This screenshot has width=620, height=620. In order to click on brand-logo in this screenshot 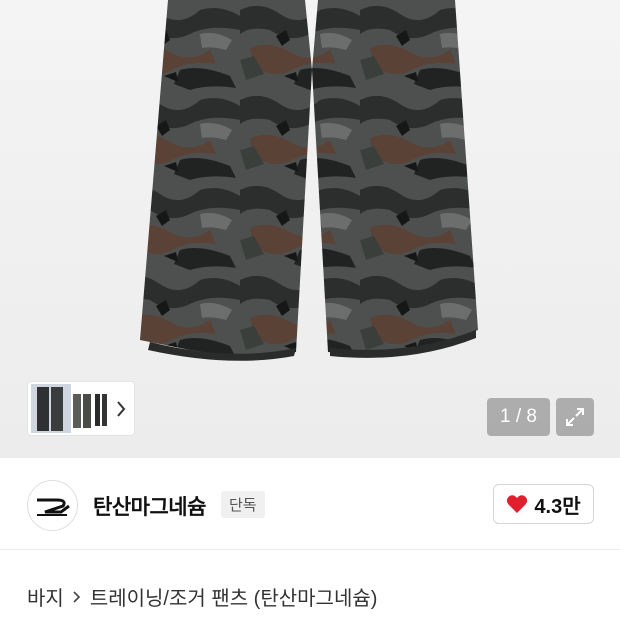, I will do `click(52, 505)`.